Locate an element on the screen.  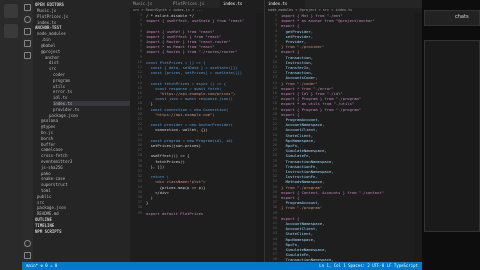
sidebar-item: public is located at coordinates (83, 196).